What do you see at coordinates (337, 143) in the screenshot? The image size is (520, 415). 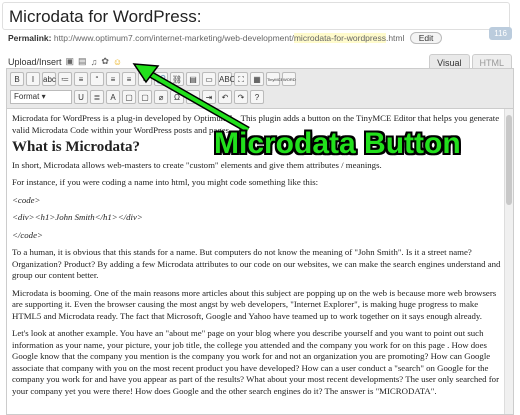 I see `microdata-button-annotation: Microdata Button` at bounding box center [337, 143].